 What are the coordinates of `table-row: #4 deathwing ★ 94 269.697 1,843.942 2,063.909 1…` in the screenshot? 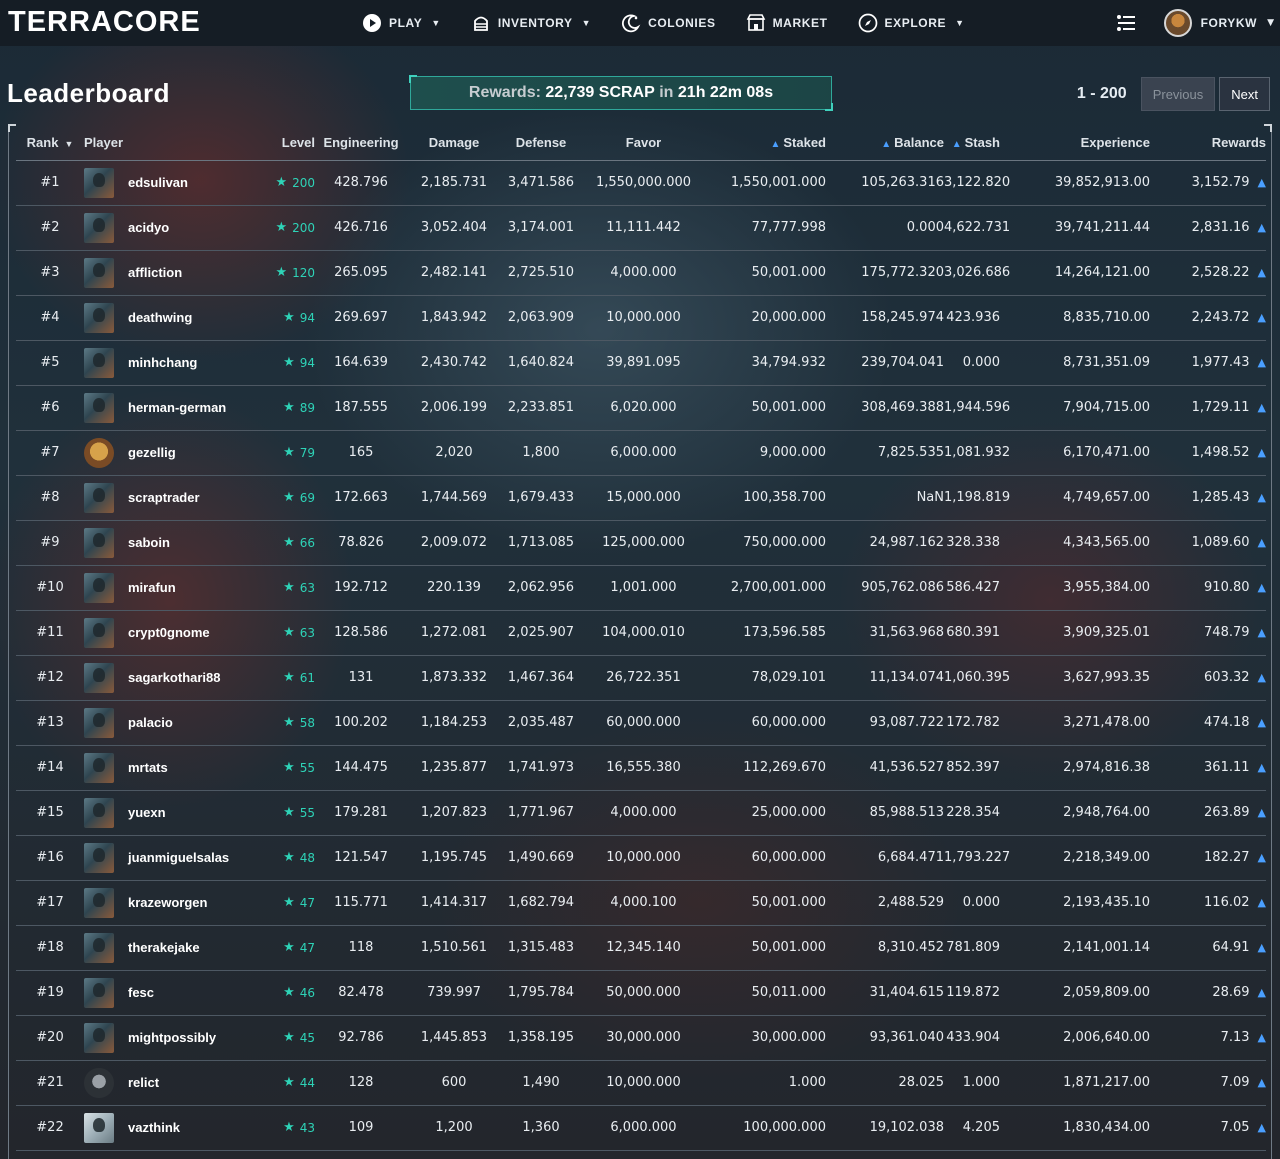 It's located at (641, 318).